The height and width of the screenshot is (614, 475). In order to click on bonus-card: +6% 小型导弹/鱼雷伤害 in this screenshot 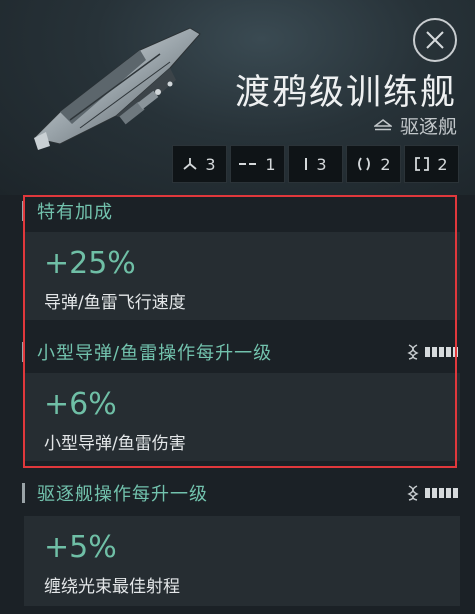, I will do `click(242, 417)`.